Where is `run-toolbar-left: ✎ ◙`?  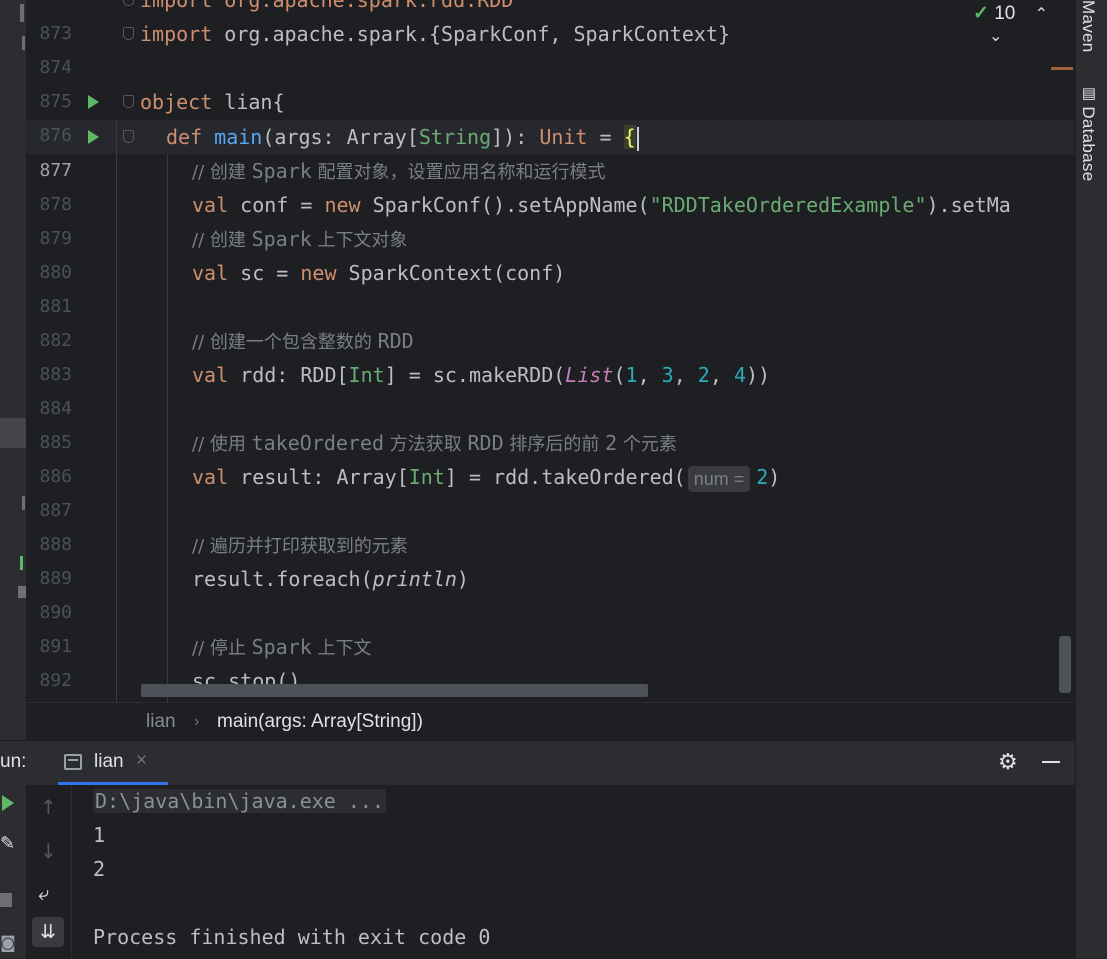
run-toolbar-left: ✎ ◙ is located at coordinates (13, 872).